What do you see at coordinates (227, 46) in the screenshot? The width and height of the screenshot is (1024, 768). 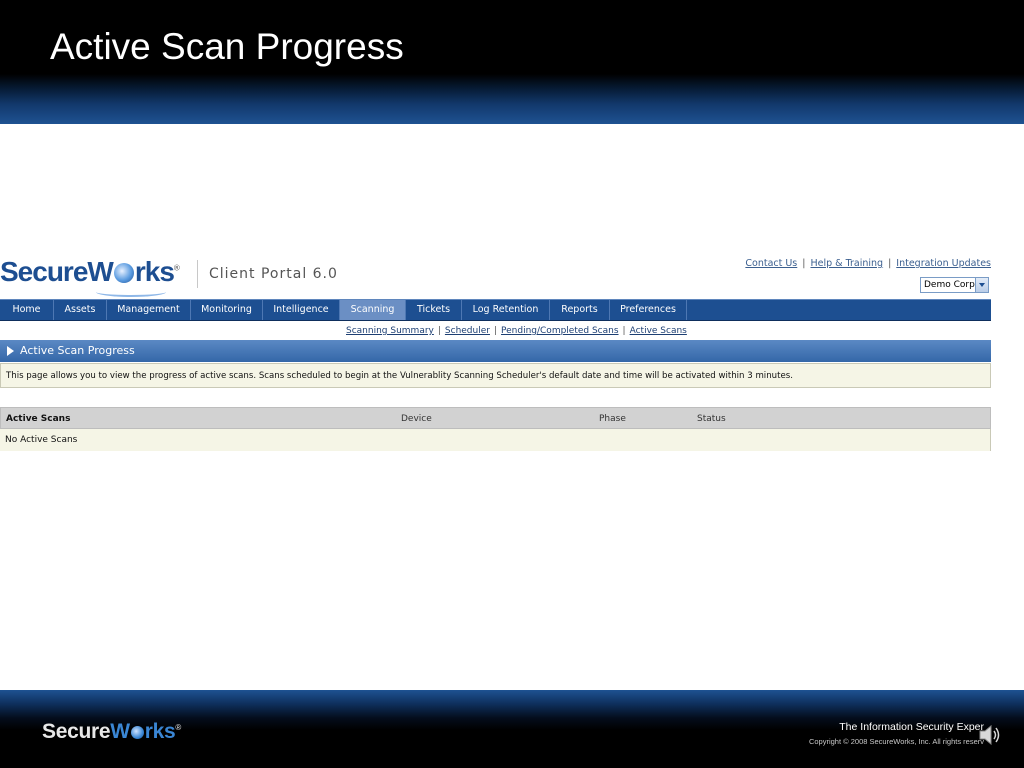 I see `slide-title: Active Scan Progress` at bounding box center [227, 46].